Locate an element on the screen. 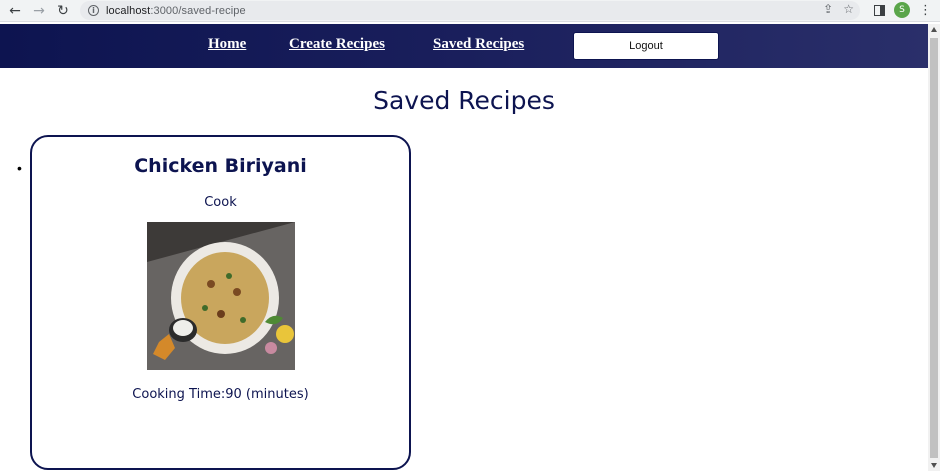 Image resolution: width=940 pixels, height=471 pixels. url-path: :3000/saved-recipe is located at coordinates (198, 10).